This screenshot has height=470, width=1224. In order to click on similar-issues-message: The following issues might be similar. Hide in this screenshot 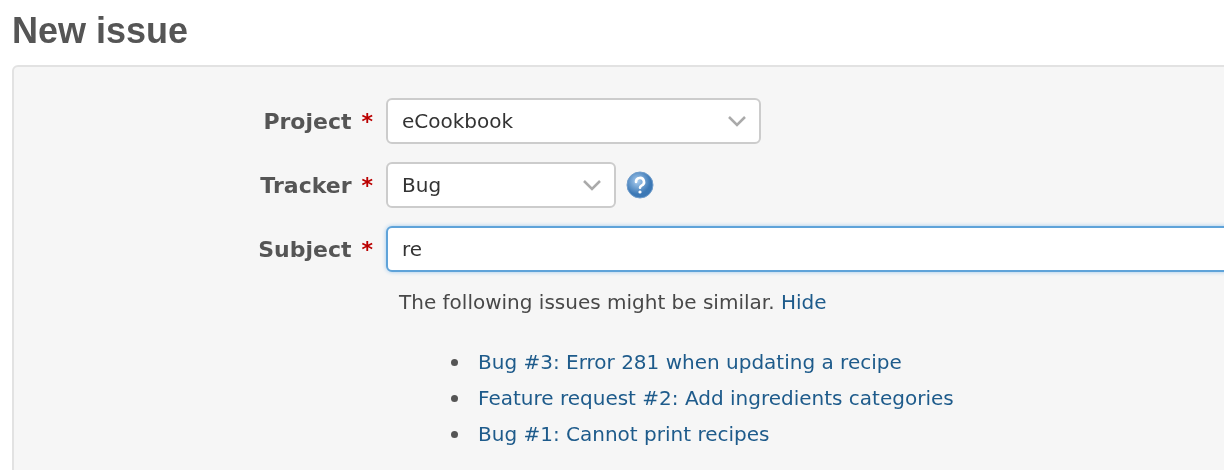, I will do `click(613, 302)`.